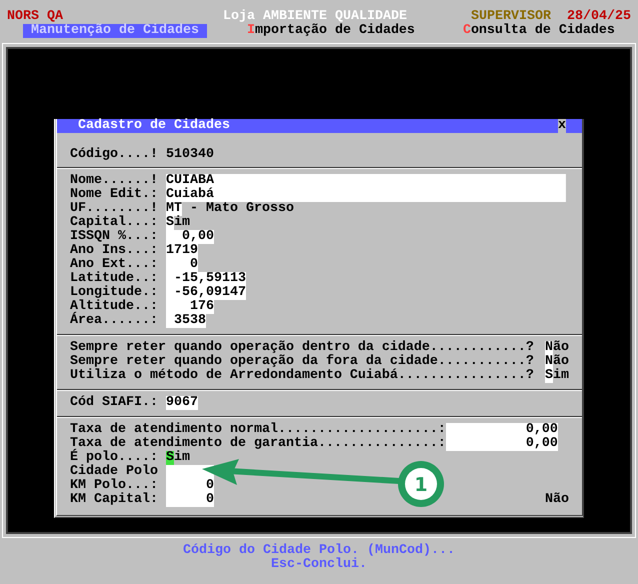 This screenshot has height=584, width=638. I want to click on menu-item: Consulta de Cidades, so click(538, 31).